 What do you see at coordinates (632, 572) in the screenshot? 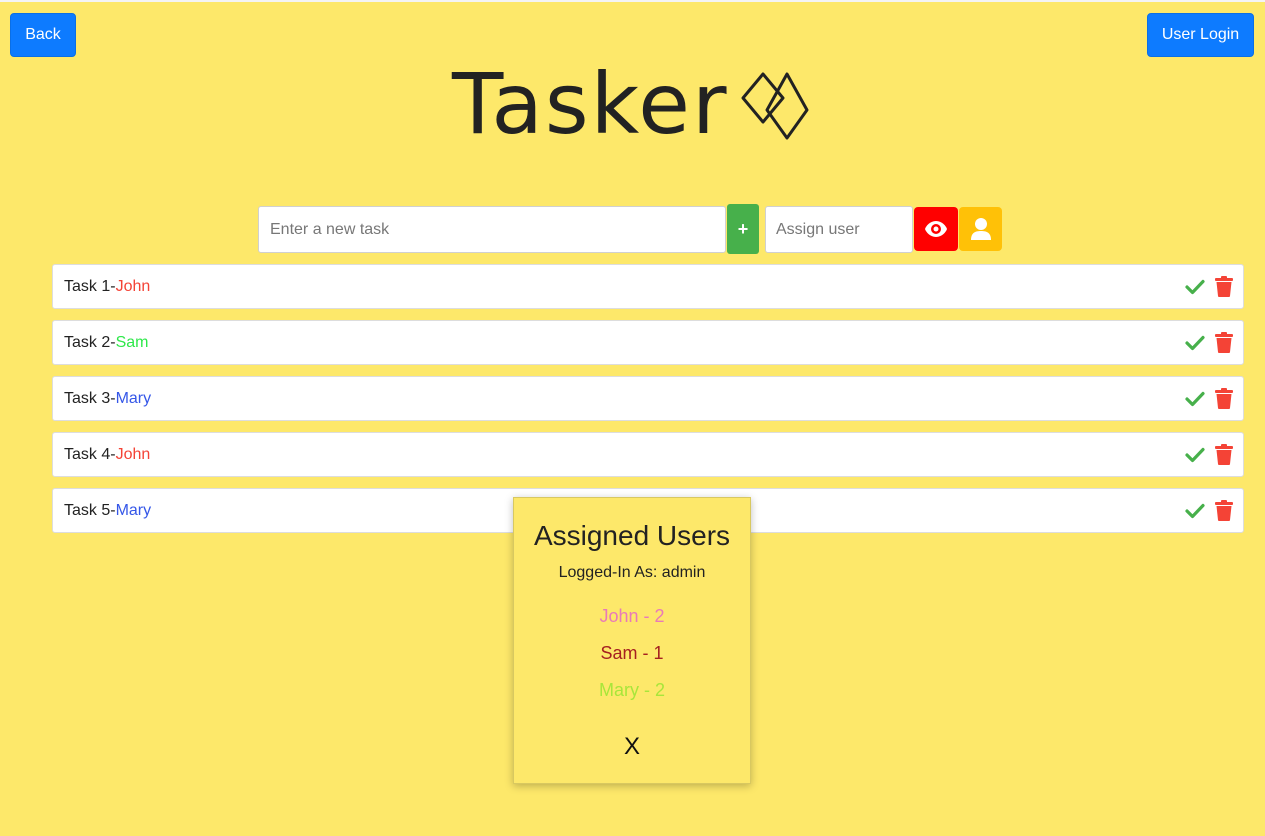
I see `logged-in-label: Logged-In As: admin` at bounding box center [632, 572].